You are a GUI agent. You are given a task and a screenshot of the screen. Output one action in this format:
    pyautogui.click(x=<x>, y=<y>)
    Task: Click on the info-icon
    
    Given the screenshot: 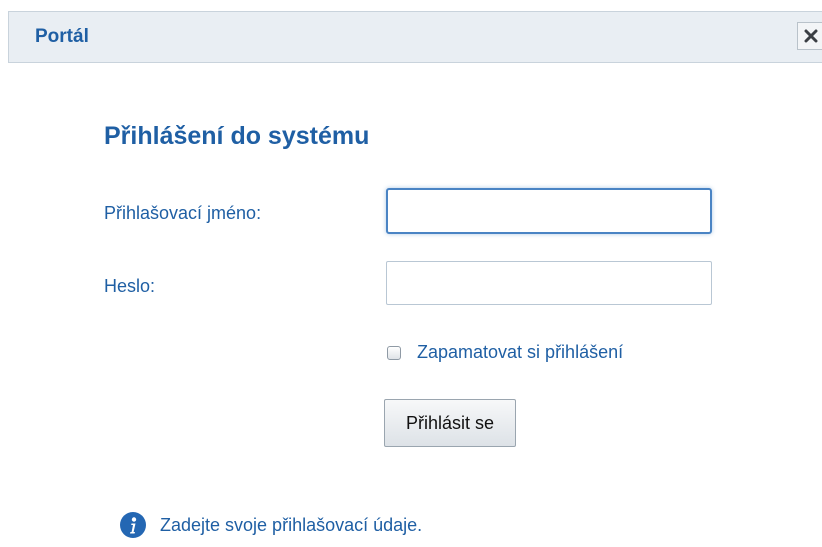 What is the action you would take?
    pyautogui.click(x=133, y=525)
    